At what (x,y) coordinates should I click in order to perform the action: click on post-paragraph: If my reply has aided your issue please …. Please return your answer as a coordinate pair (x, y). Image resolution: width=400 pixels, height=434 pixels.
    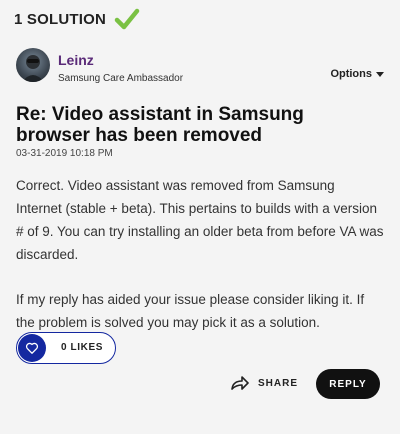
    Looking at the image, I should click on (190, 311).